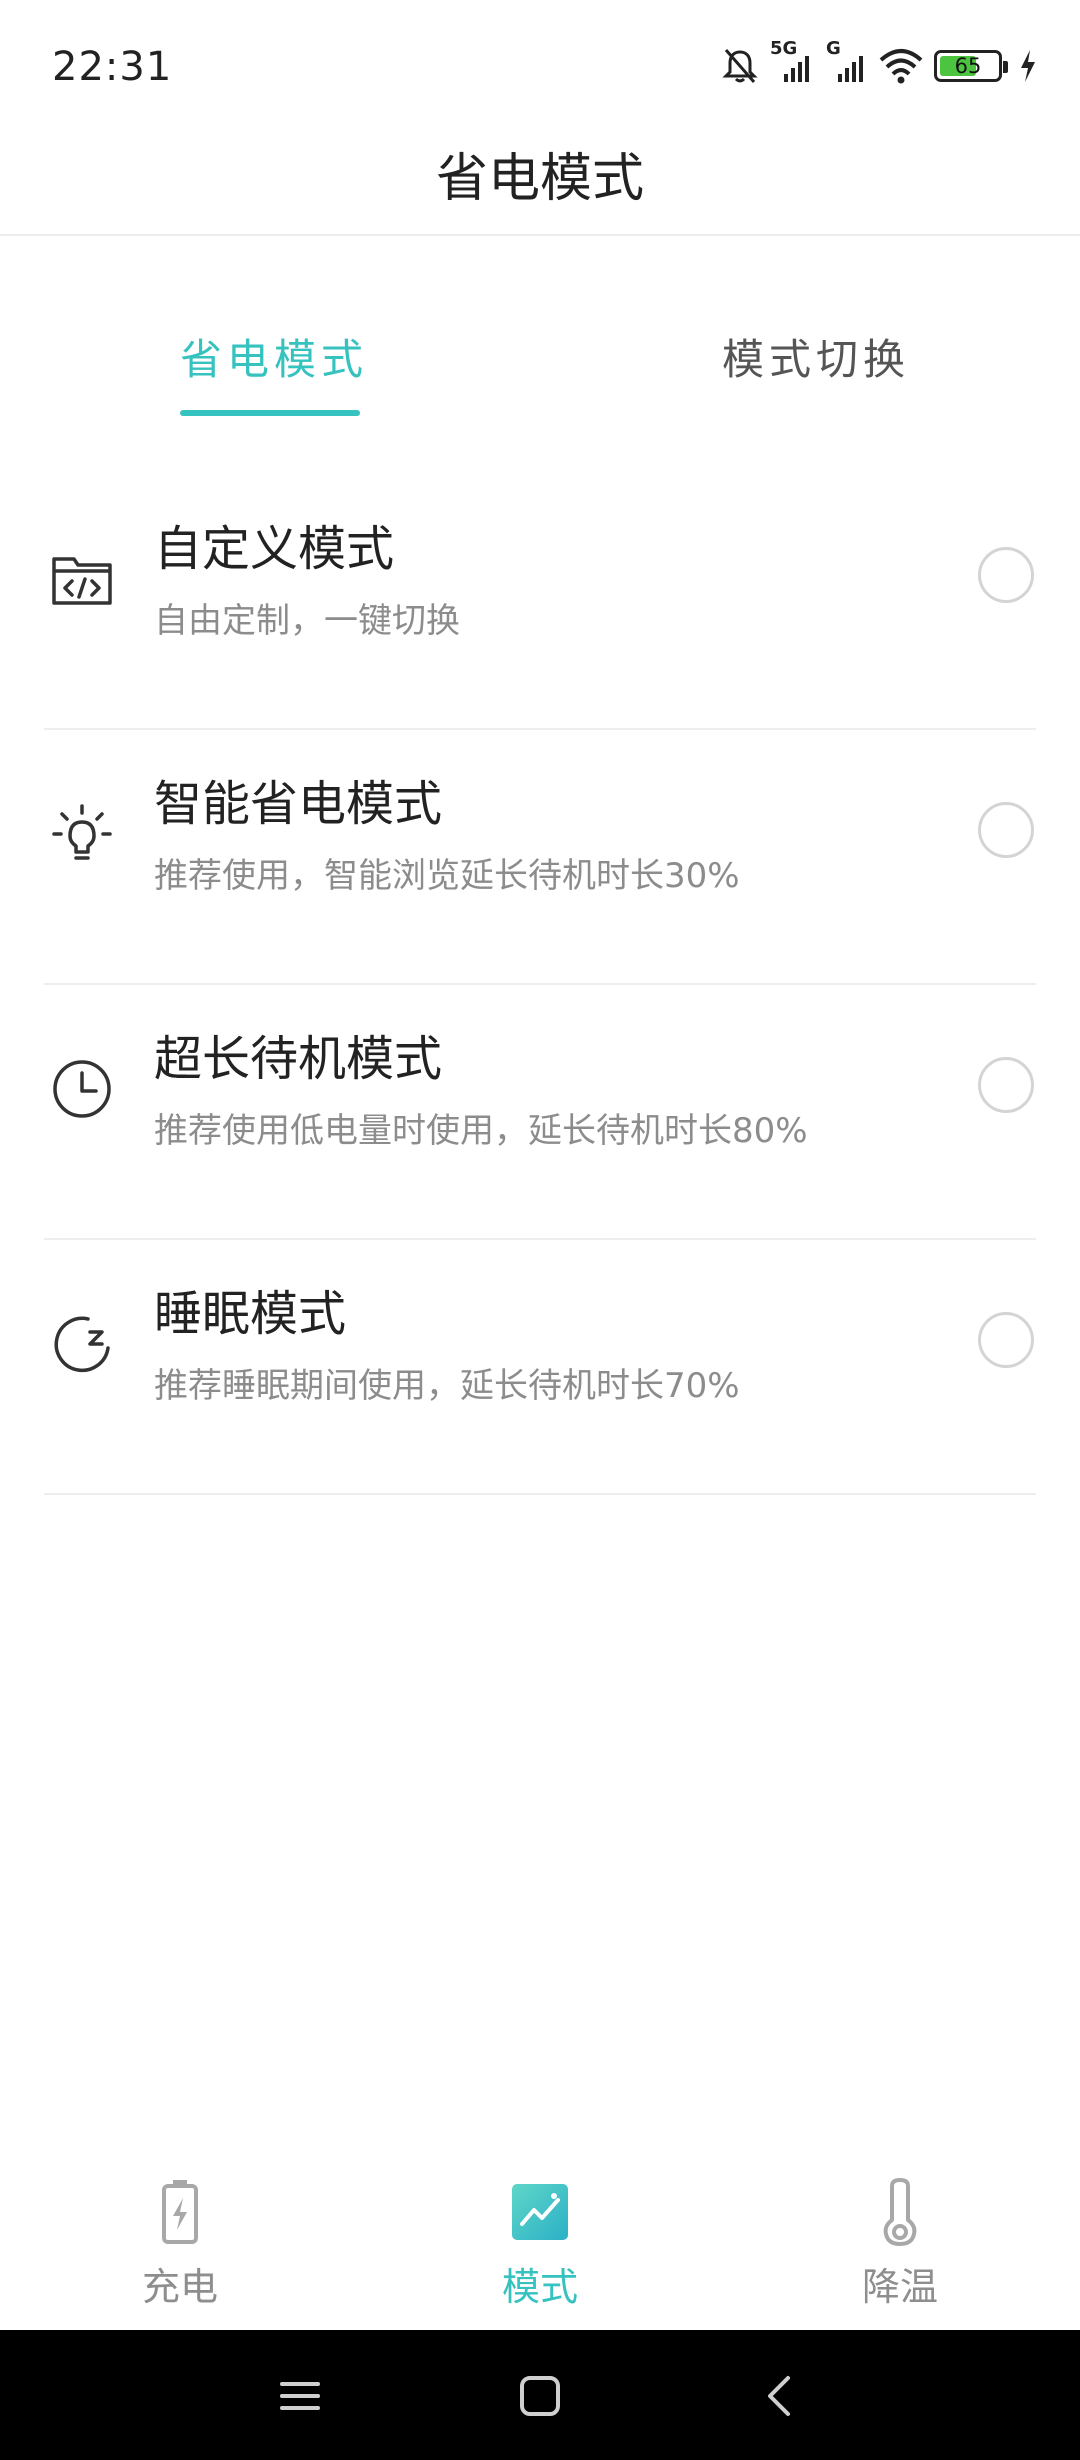 Image resolution: width=1080 pixels, height=2460 pixels. What do you see at coordinates (180, 2251) in the screenshot?
I see `nav-item-charge: 充电` at bounding box center [180, 2251].